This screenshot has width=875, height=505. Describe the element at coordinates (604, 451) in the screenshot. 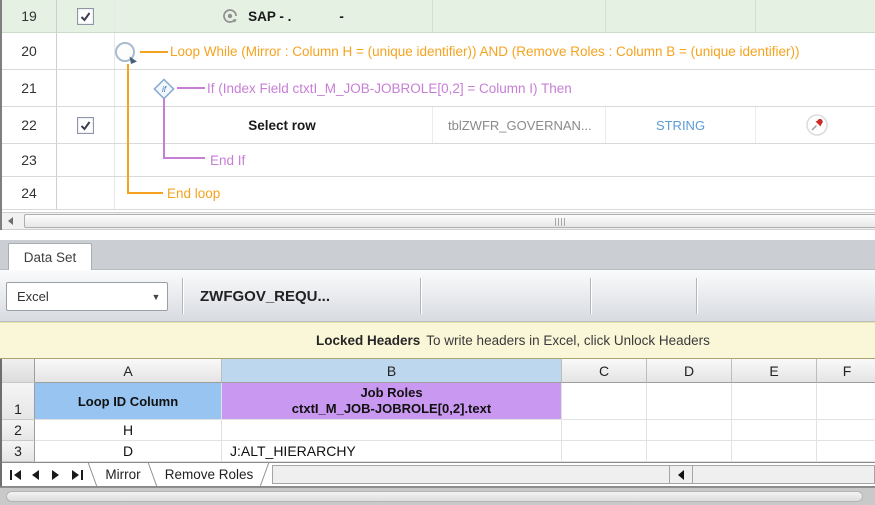

I see `cell-c3` at that location.